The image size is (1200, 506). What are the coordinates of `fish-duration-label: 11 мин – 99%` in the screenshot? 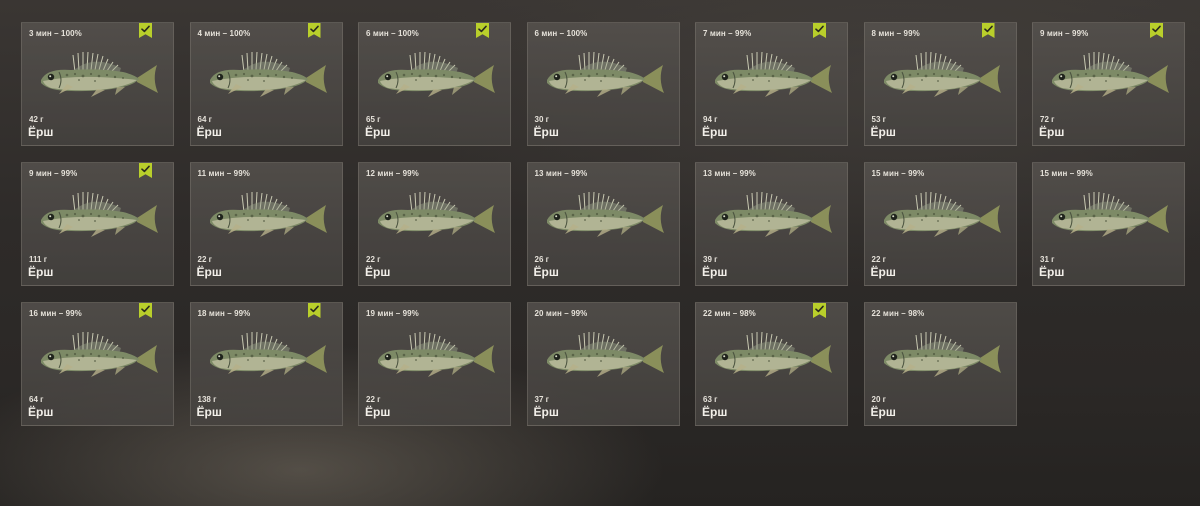 It's located at (223, 173).